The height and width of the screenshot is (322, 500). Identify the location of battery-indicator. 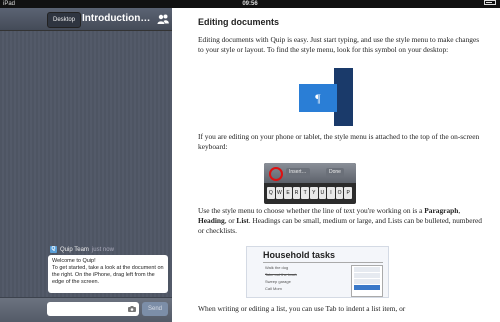
(490, 2).